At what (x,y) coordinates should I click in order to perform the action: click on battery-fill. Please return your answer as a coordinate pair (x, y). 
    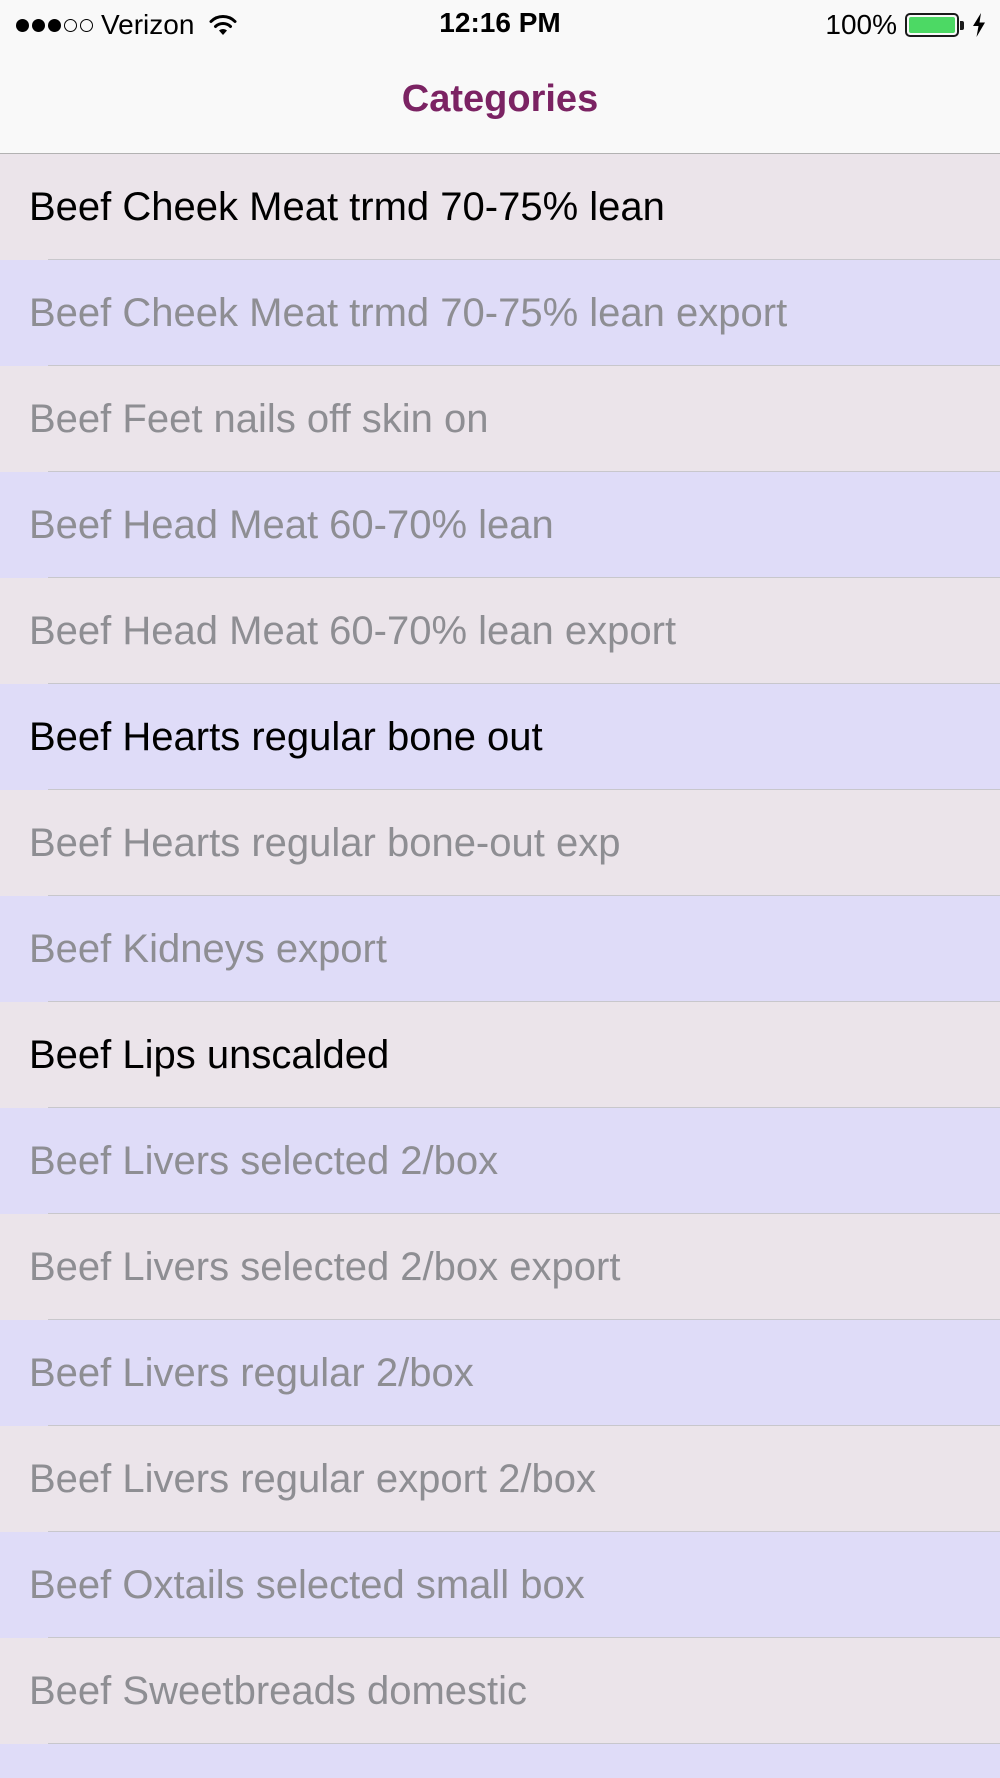
    Looking at the image, I should click on (932, 25).